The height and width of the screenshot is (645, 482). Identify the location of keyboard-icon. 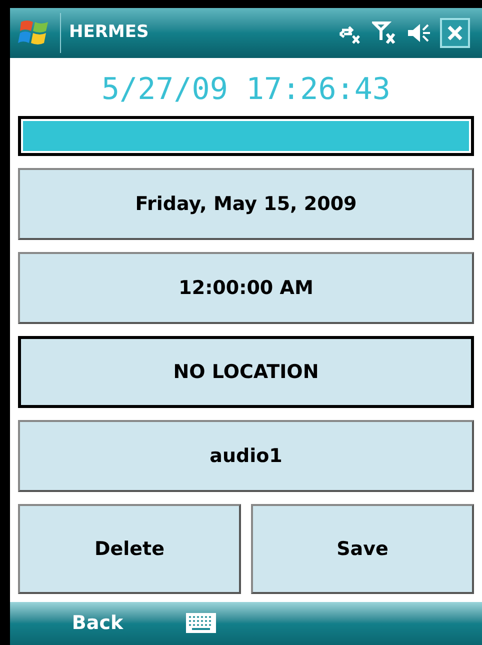
(201, 623).